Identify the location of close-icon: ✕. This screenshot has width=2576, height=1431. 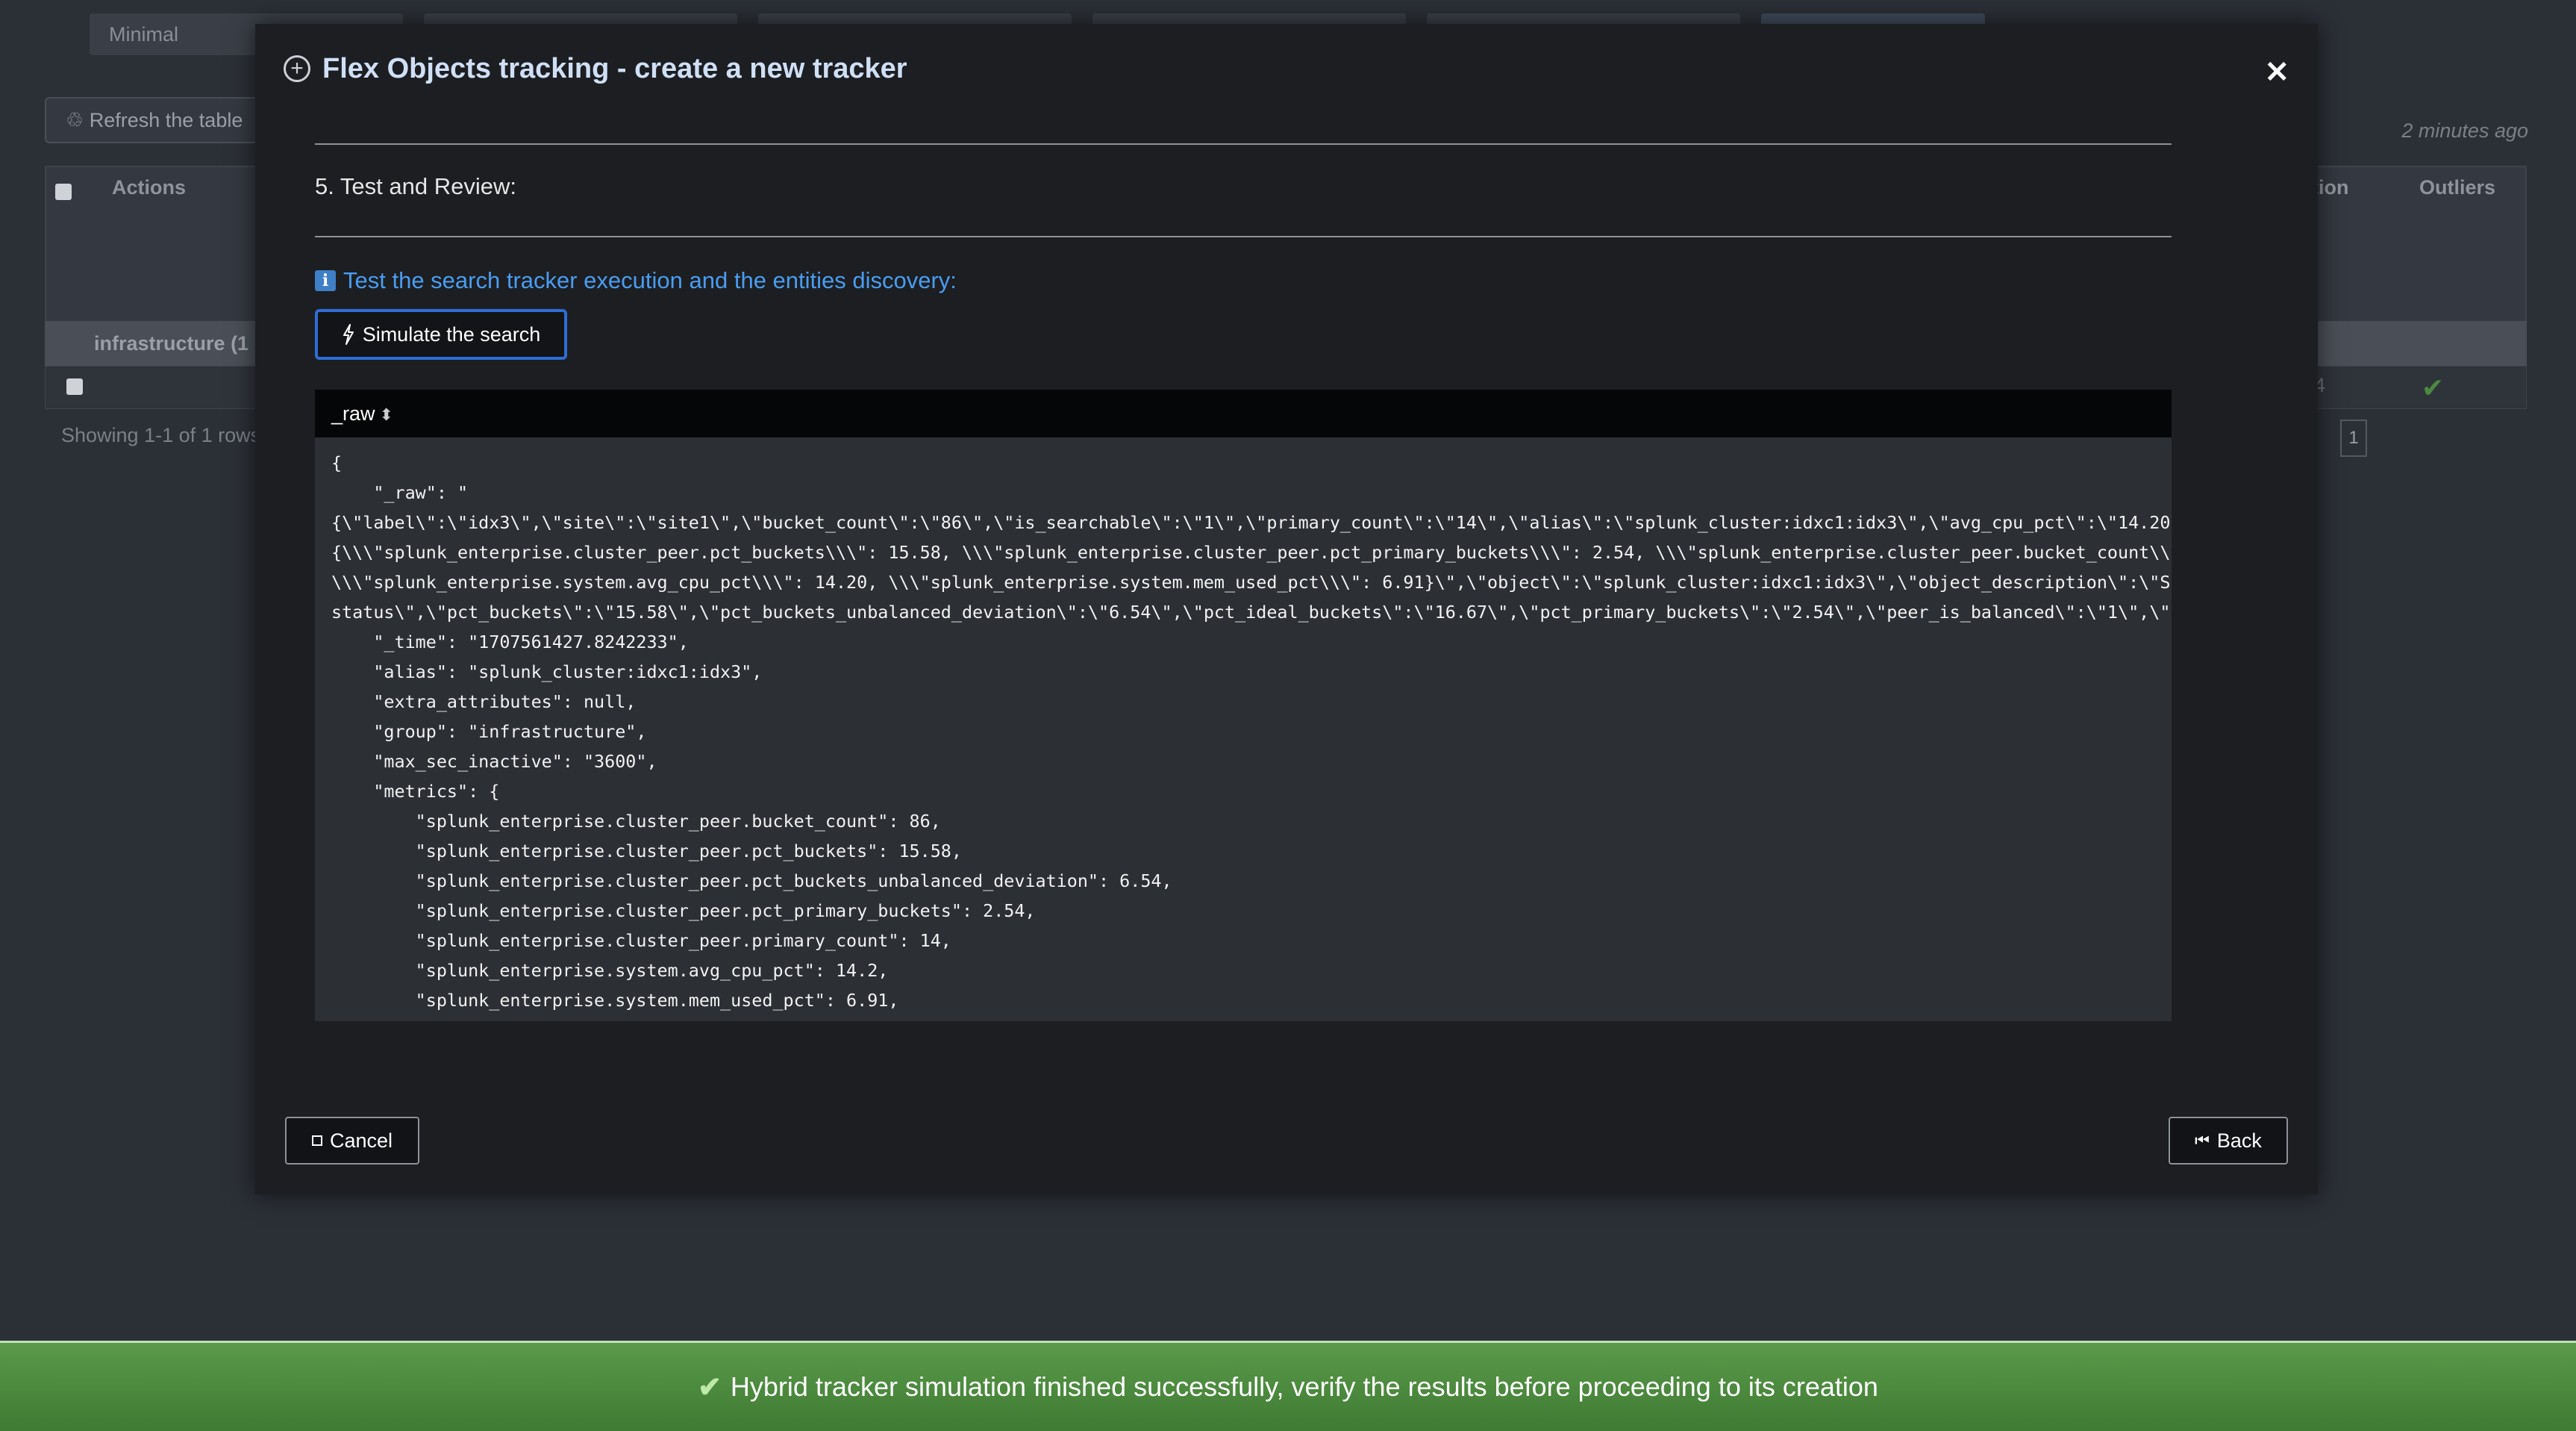
(2276, 72).